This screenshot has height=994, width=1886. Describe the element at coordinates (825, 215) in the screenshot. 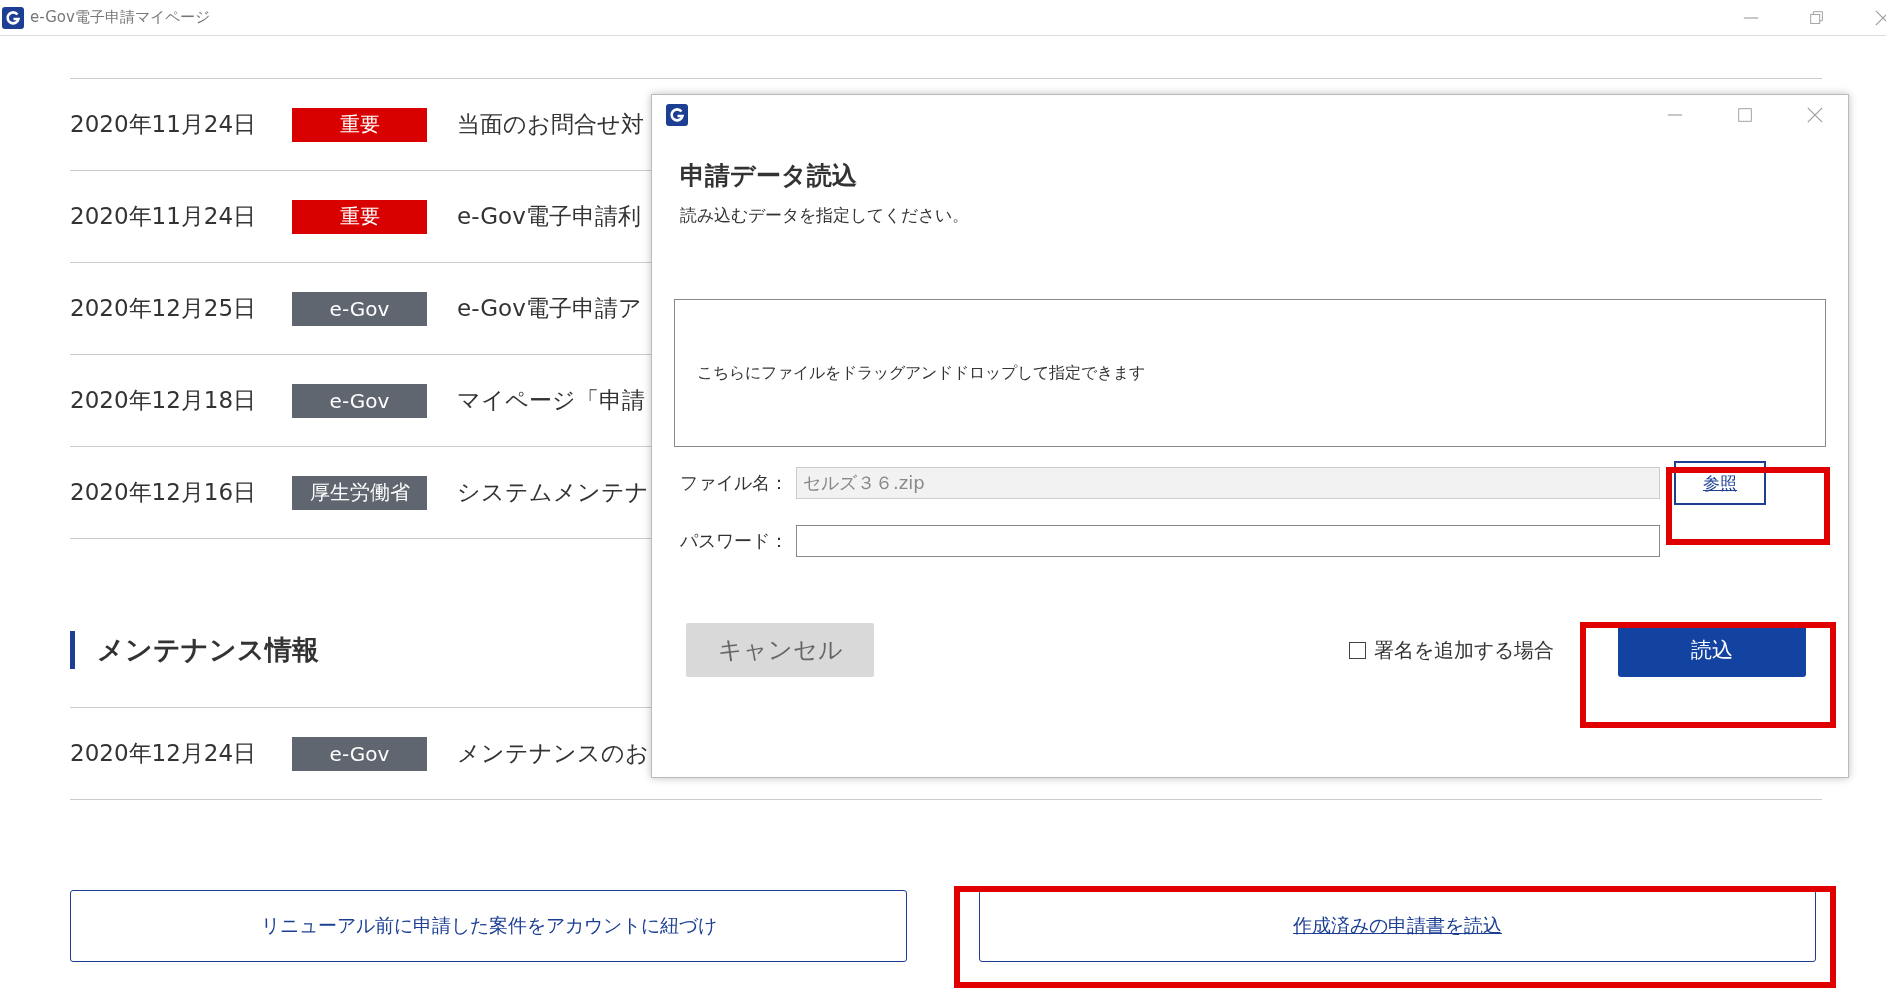

I see `dialog-subtitle: 読み込むデータを指定してください。` at that location.